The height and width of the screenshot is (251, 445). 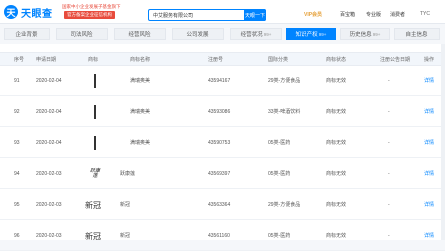 I want to click on cell-reg-no: 43563364, so click(x=219, y=205).